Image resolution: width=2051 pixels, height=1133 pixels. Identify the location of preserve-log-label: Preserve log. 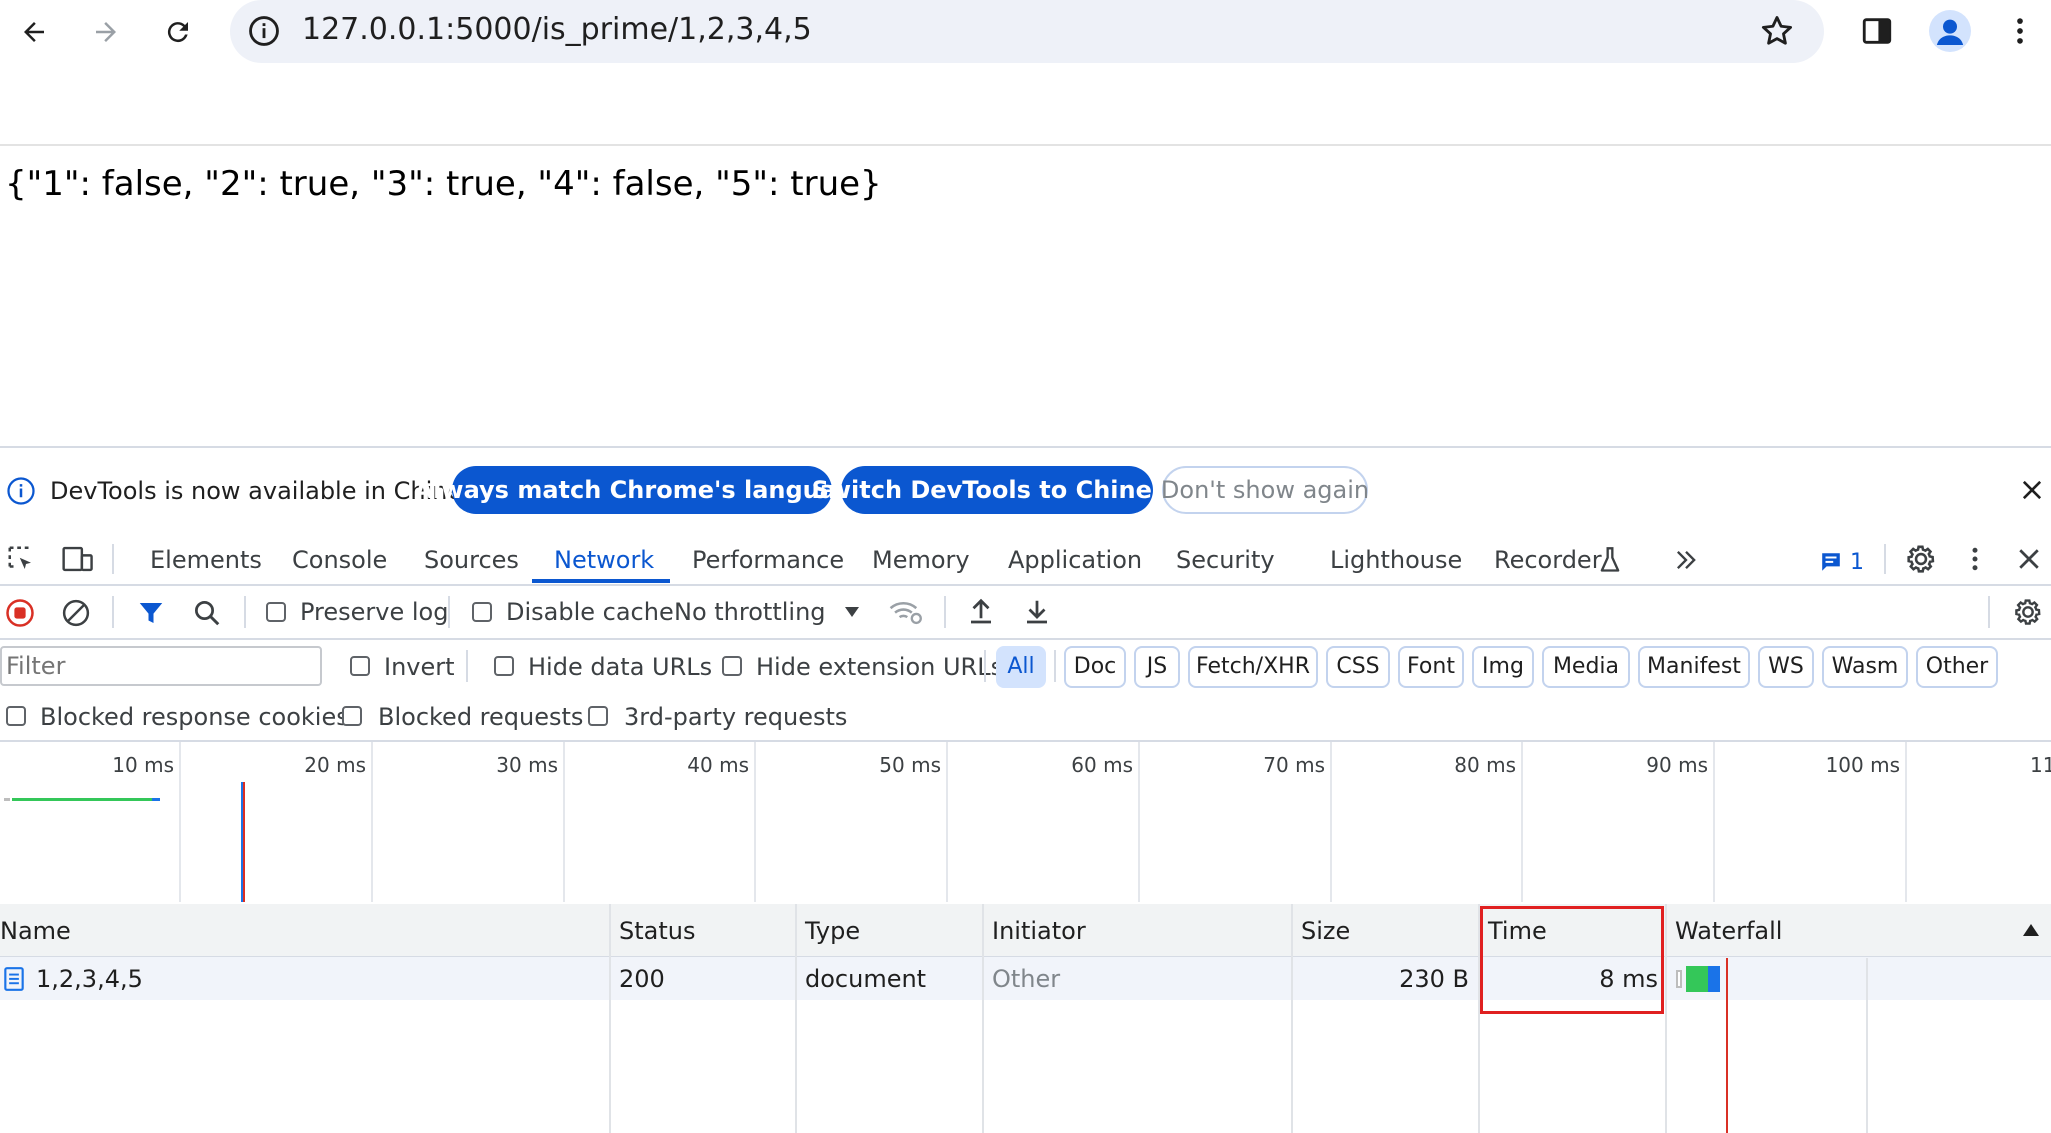
(374, 612).